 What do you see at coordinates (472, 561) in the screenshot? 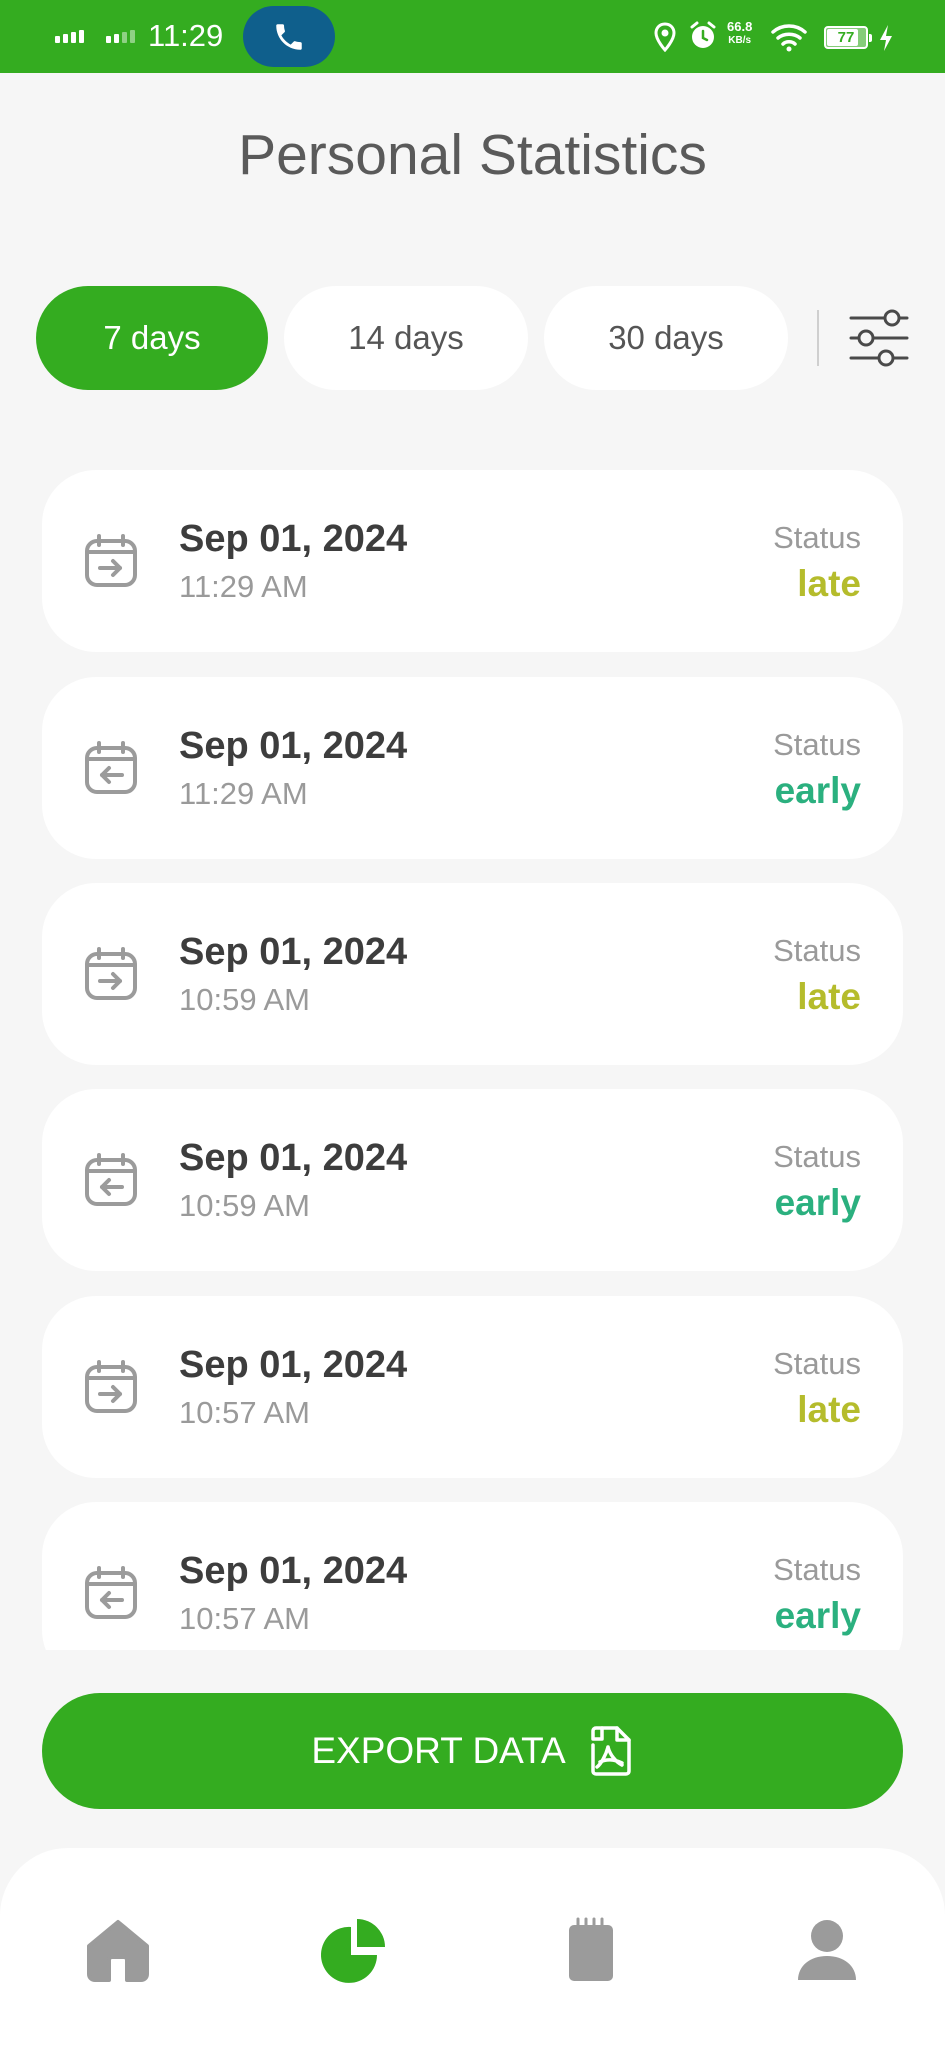
I see `attendance-record: Sep 01, 2024 11:29 AM Status late` at bounding box center [472, 561].